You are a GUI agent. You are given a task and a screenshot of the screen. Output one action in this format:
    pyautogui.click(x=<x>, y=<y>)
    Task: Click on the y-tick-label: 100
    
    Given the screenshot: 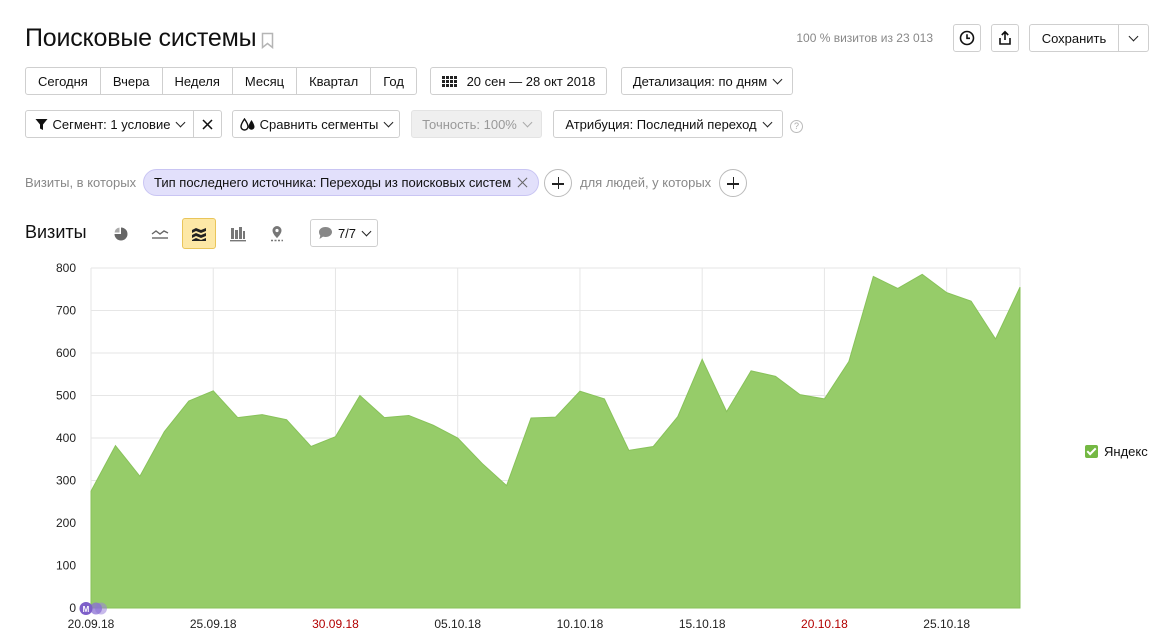 What is the action you would take?
    pyautogui.click(x=66, y=566)
    